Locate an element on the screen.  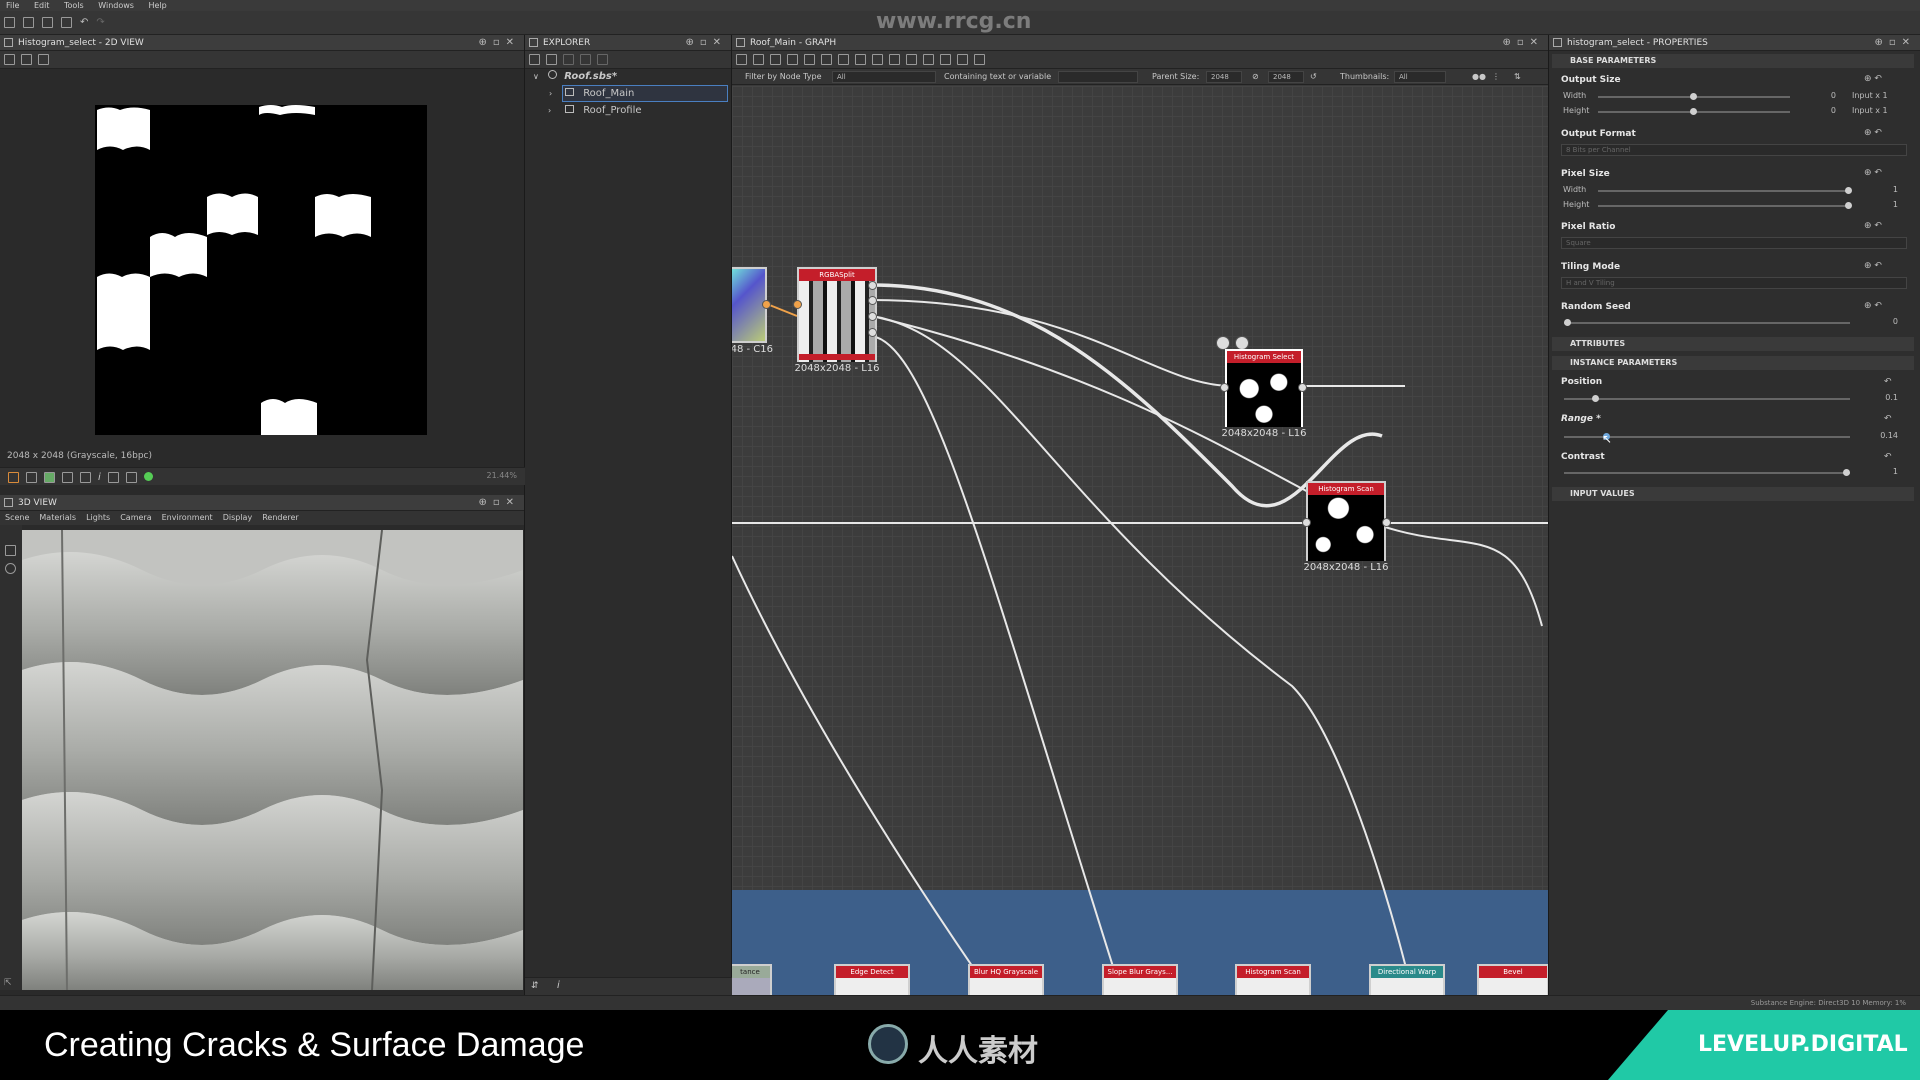
menu-file: File is located at coordinates (12, 5).